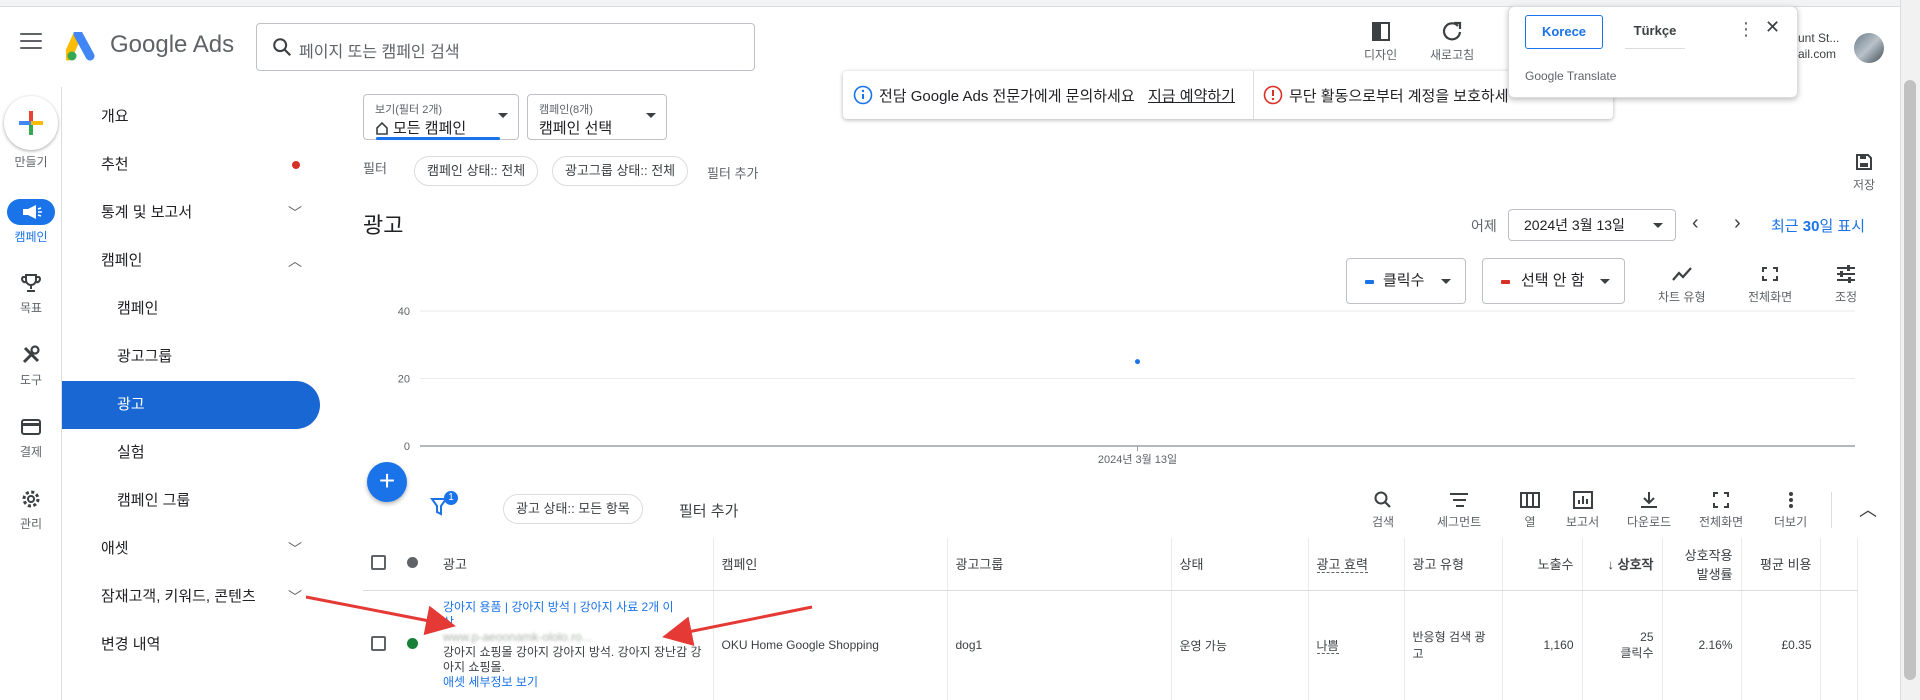  Describe the element at coordinates (1790, 510) in the screenshot. I see `table-more-button: 더보기` at that location.